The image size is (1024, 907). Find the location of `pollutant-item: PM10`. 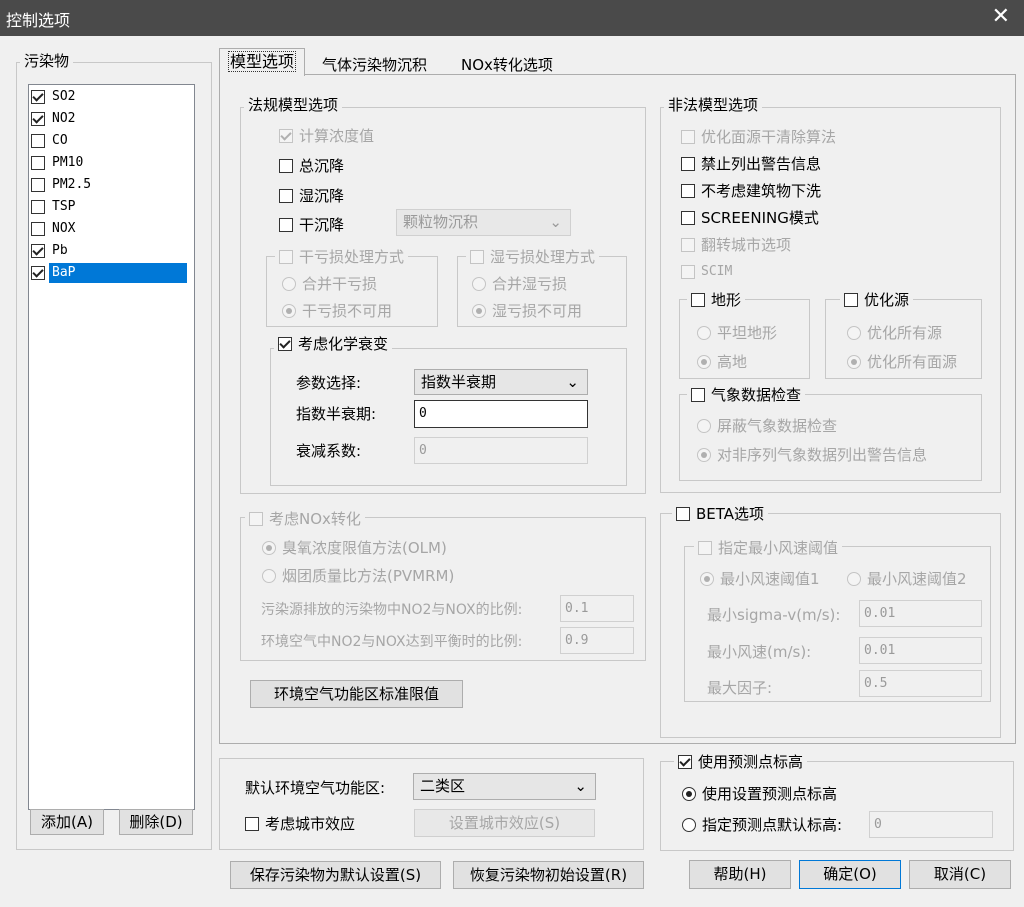

pollutant-item: PM10 is located at coordinates (112, 163).